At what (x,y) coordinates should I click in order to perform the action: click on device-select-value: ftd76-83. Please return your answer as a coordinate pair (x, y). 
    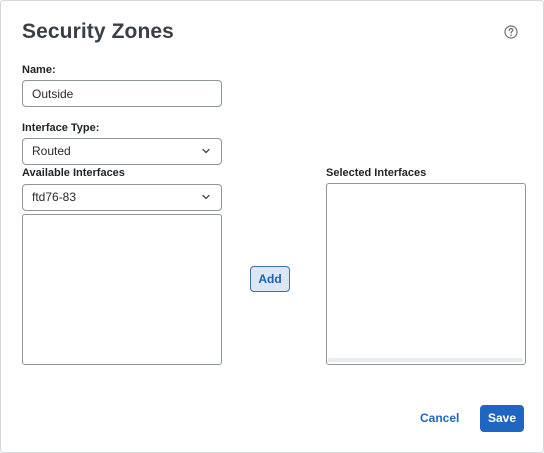
    Looking at the image, I should click on (54, 197).